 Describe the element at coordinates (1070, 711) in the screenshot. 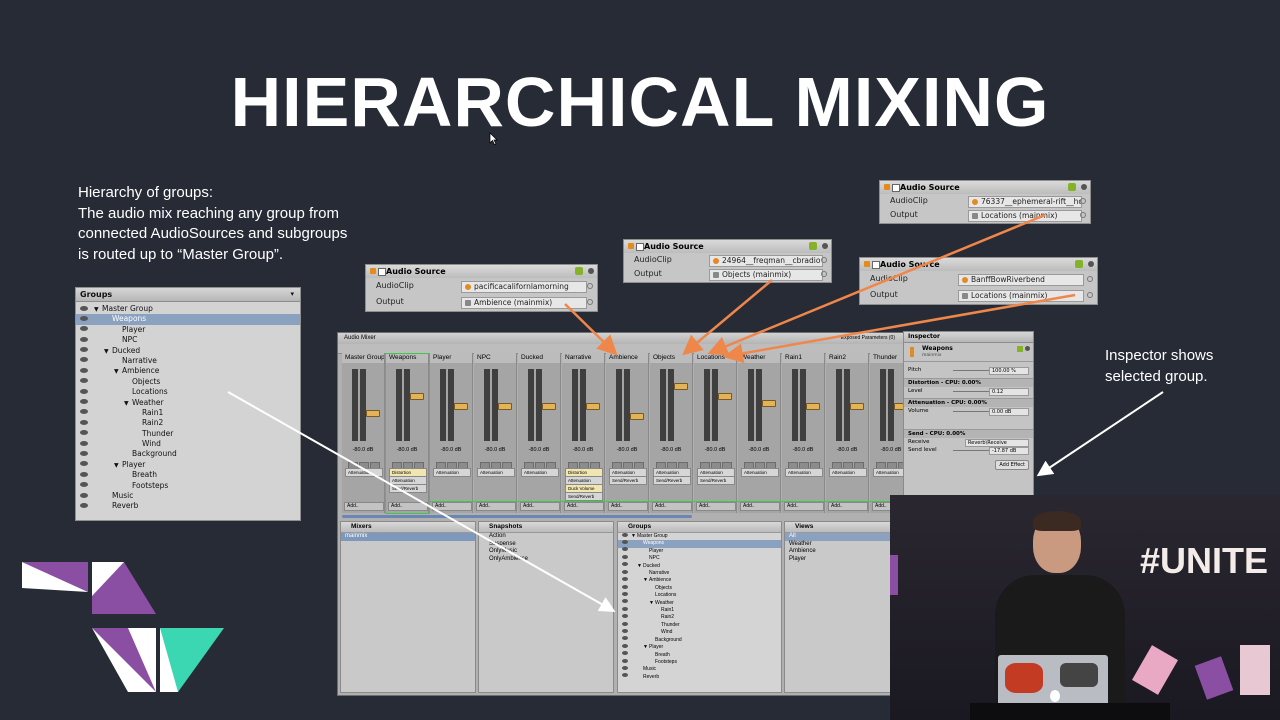

I see `podium` at that location.